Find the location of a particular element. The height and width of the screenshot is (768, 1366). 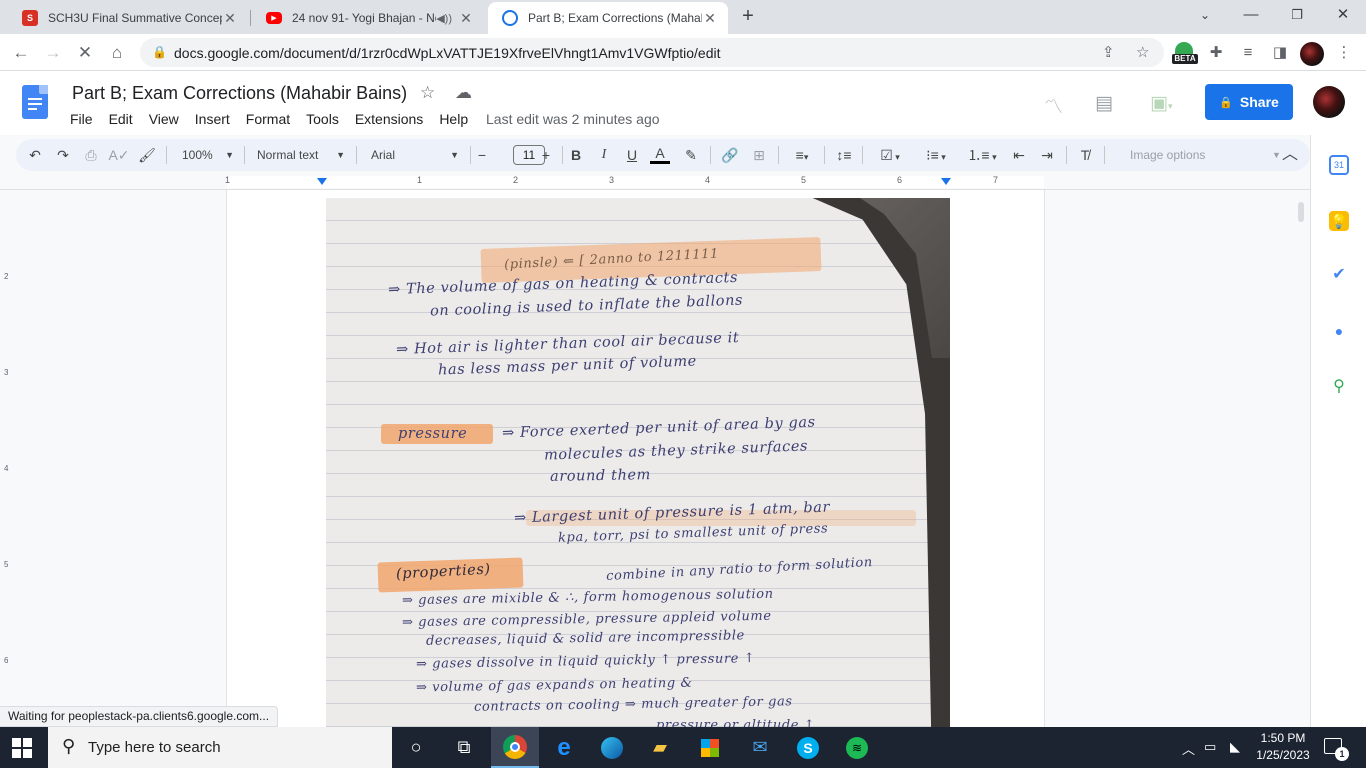

paint-format-icon: 🖌 is located at coordinates (147, 155).